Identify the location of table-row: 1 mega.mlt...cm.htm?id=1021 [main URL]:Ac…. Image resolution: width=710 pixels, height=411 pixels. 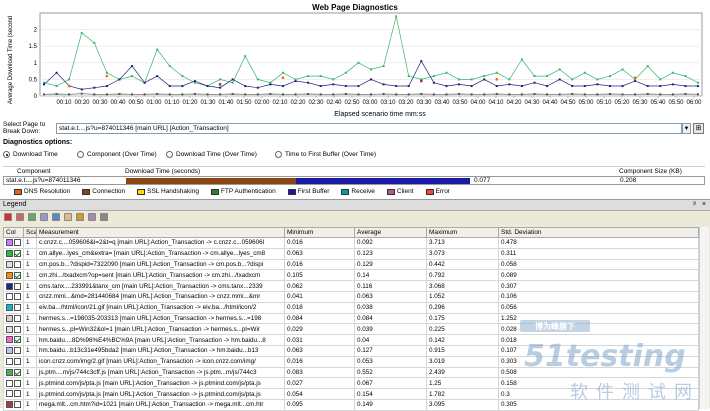
(351, 404).